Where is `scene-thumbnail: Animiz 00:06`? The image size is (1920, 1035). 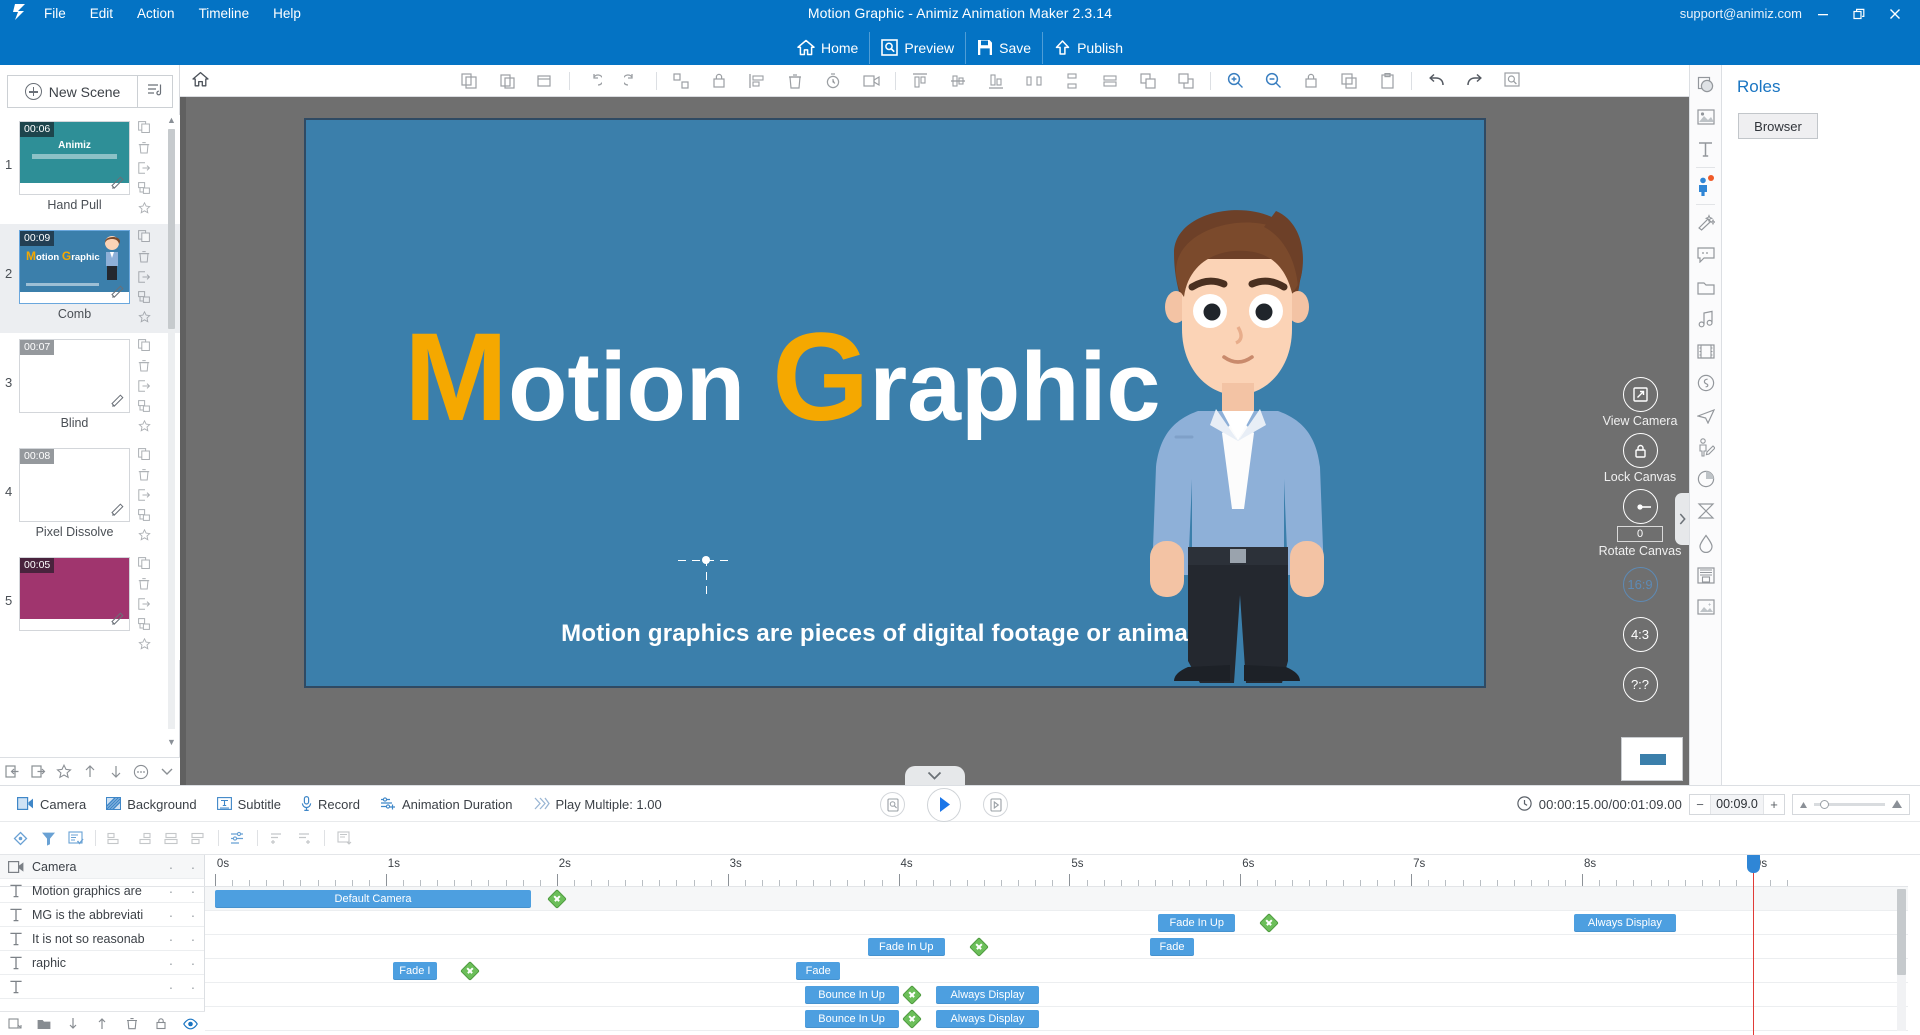 scene-thumbnail: Animiz 00:06 is located at coordinates (74, 158).